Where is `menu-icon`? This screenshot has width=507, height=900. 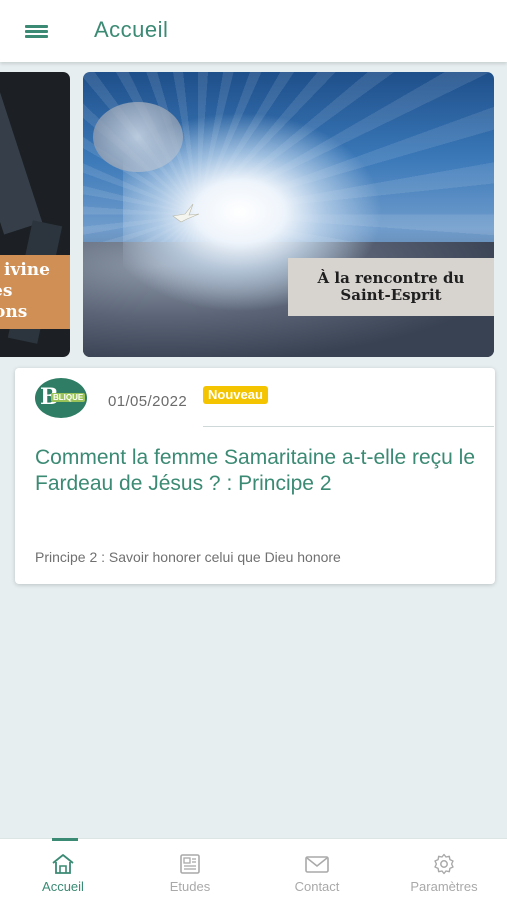 menu-icon is located at coordinates (37, 31).